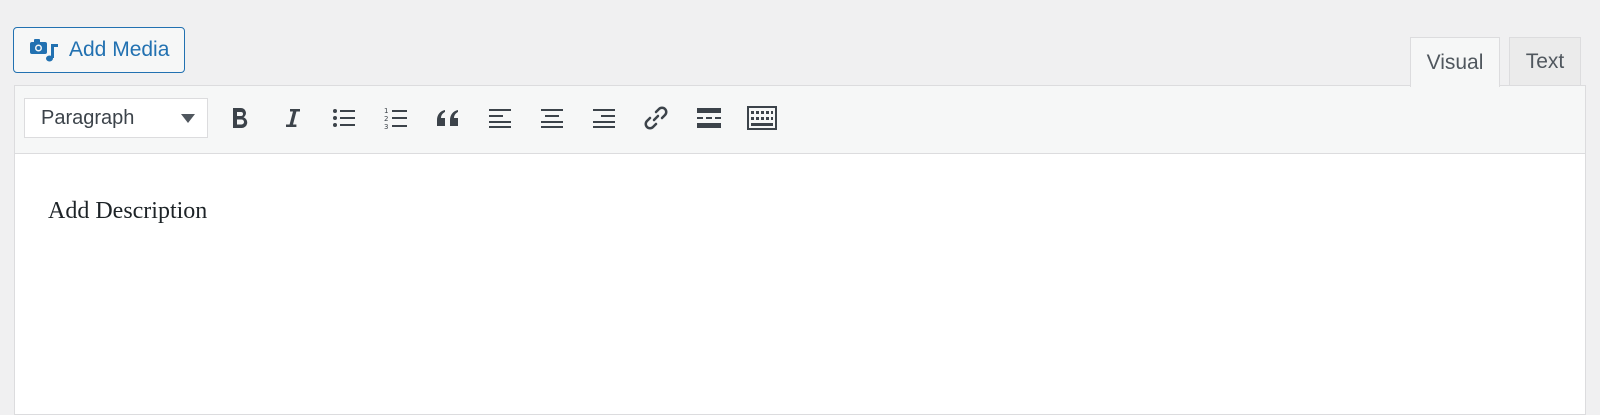 The height and width of the screenshot is (415, 1600). I want to click on align-right-icon, so click(604, 118).